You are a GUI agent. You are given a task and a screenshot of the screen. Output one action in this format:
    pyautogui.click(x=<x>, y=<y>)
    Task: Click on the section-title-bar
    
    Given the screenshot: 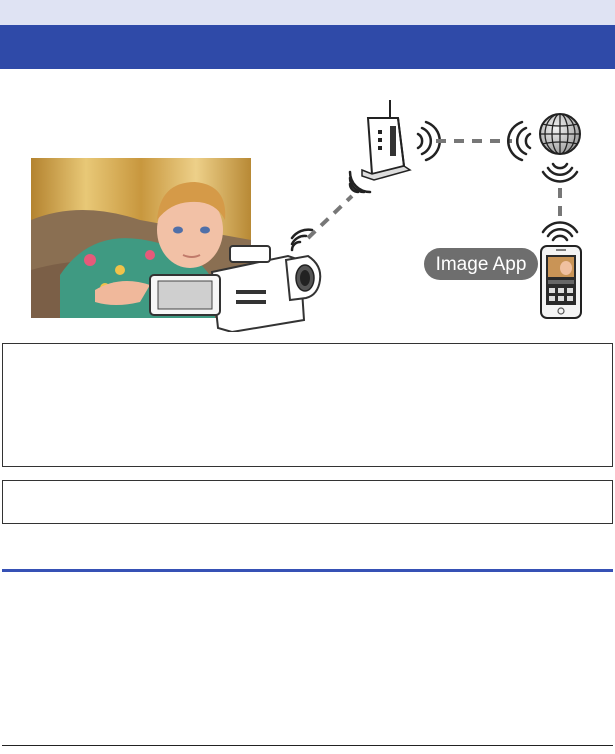 What is the action you would take?
    pyautogui.click(x=307, y=47)
    